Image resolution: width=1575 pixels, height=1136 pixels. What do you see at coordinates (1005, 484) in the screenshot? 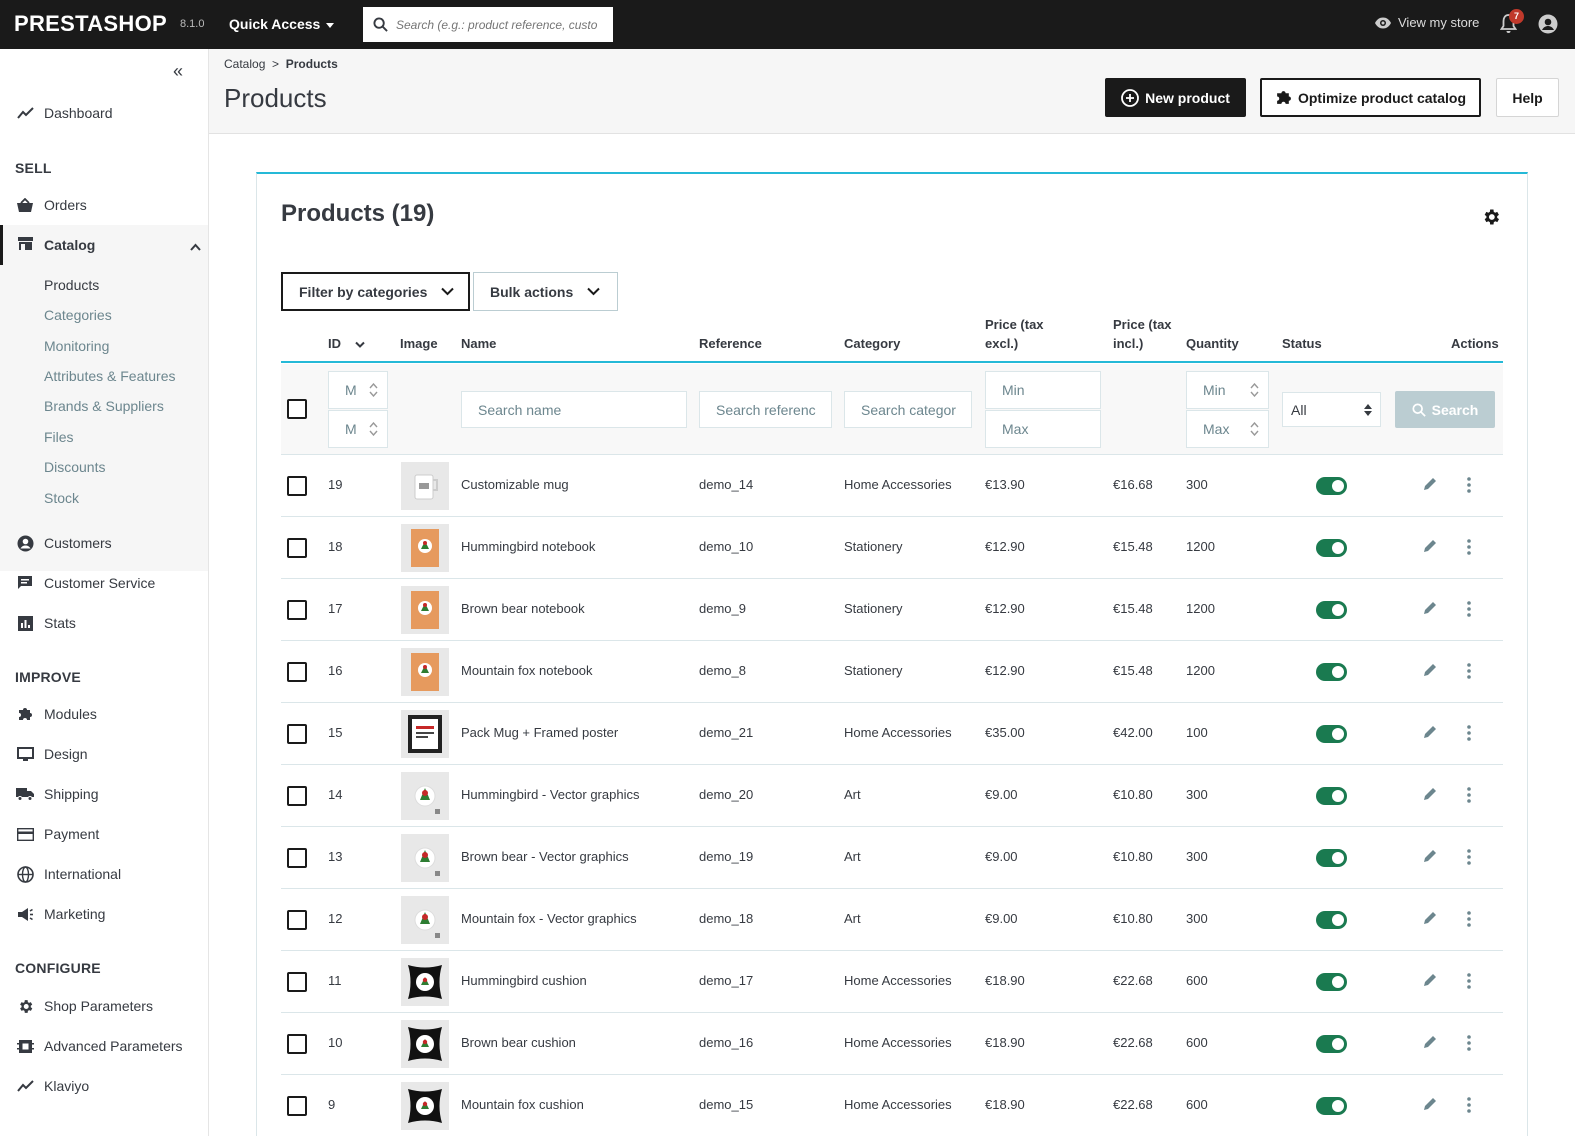
I see `price-excl: €13.90` at bounding box center [1005, 484].